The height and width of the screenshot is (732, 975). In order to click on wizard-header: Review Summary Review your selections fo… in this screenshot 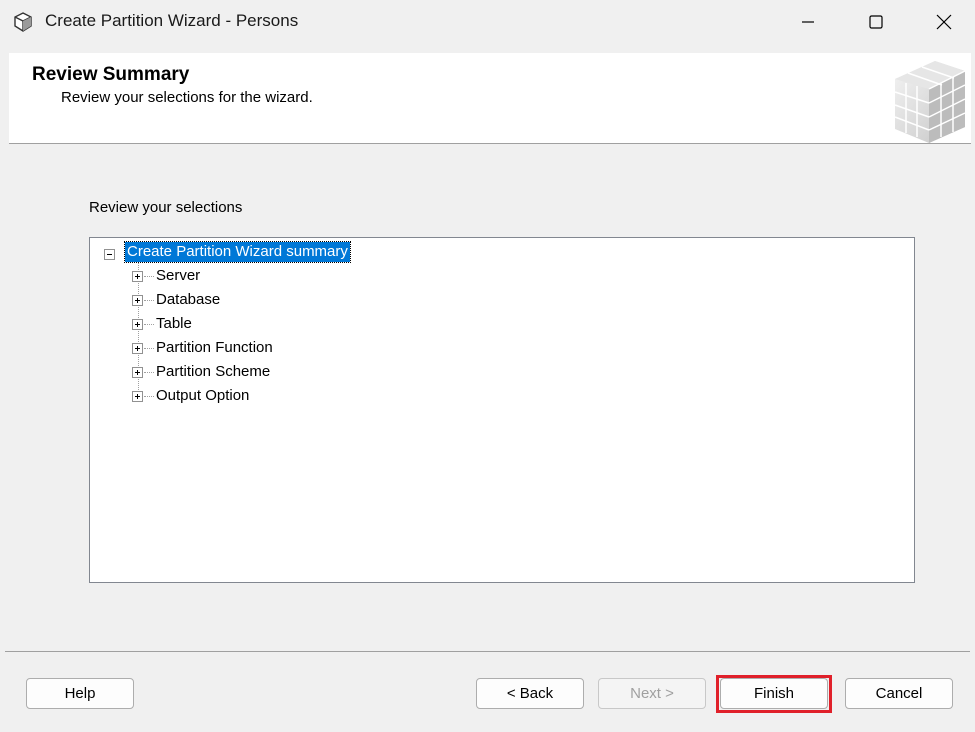, I will do `click(490, 98)`.